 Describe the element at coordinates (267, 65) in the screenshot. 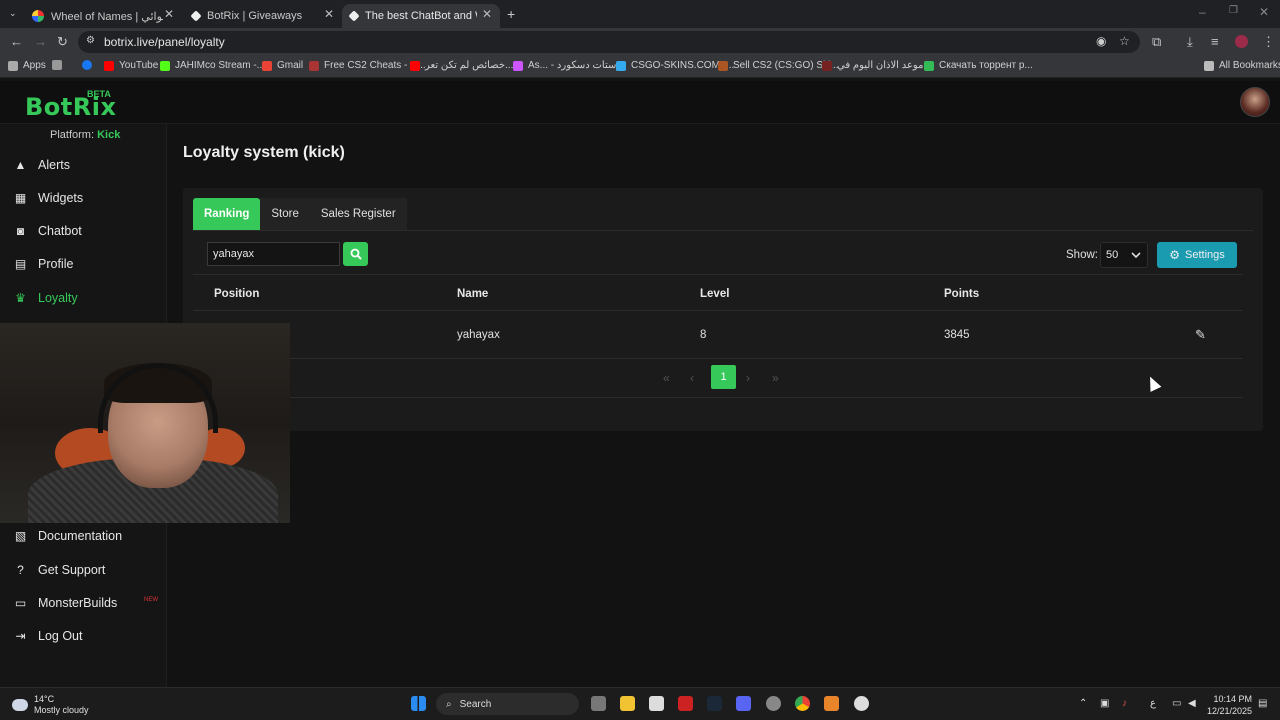

I see `gmail-icon` at that location.